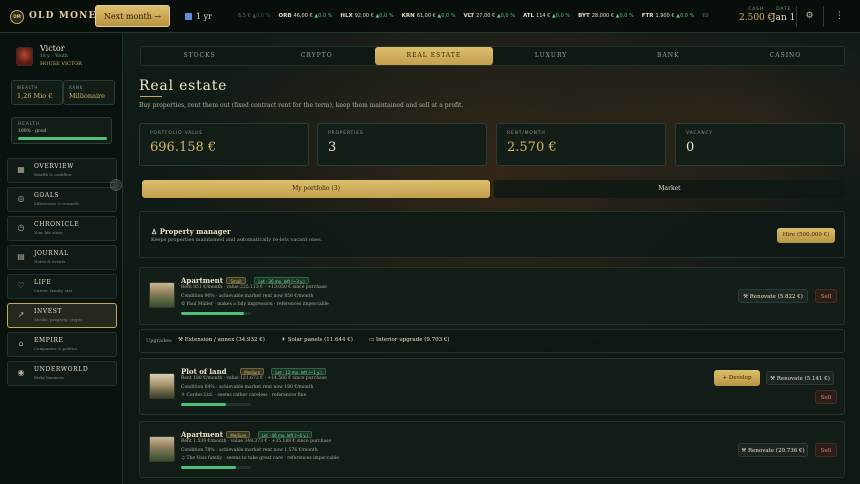 This screenshot has height=484, width=860. What do you see at coordinates (67, 16) in the screenshot?
I see `brand-name: OLD MONEY` at bounding box center [67, 16].